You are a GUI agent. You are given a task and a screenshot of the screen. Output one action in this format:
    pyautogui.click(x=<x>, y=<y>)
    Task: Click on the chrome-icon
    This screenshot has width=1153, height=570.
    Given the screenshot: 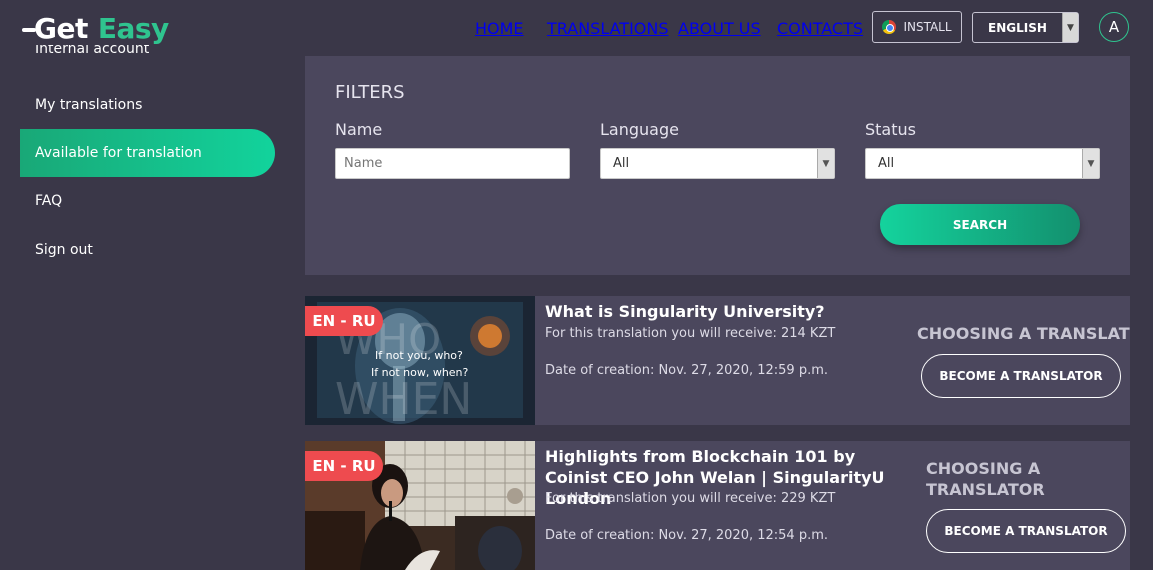 What is the action you would take?
    pyautogui.click(x=889, y=27)
    